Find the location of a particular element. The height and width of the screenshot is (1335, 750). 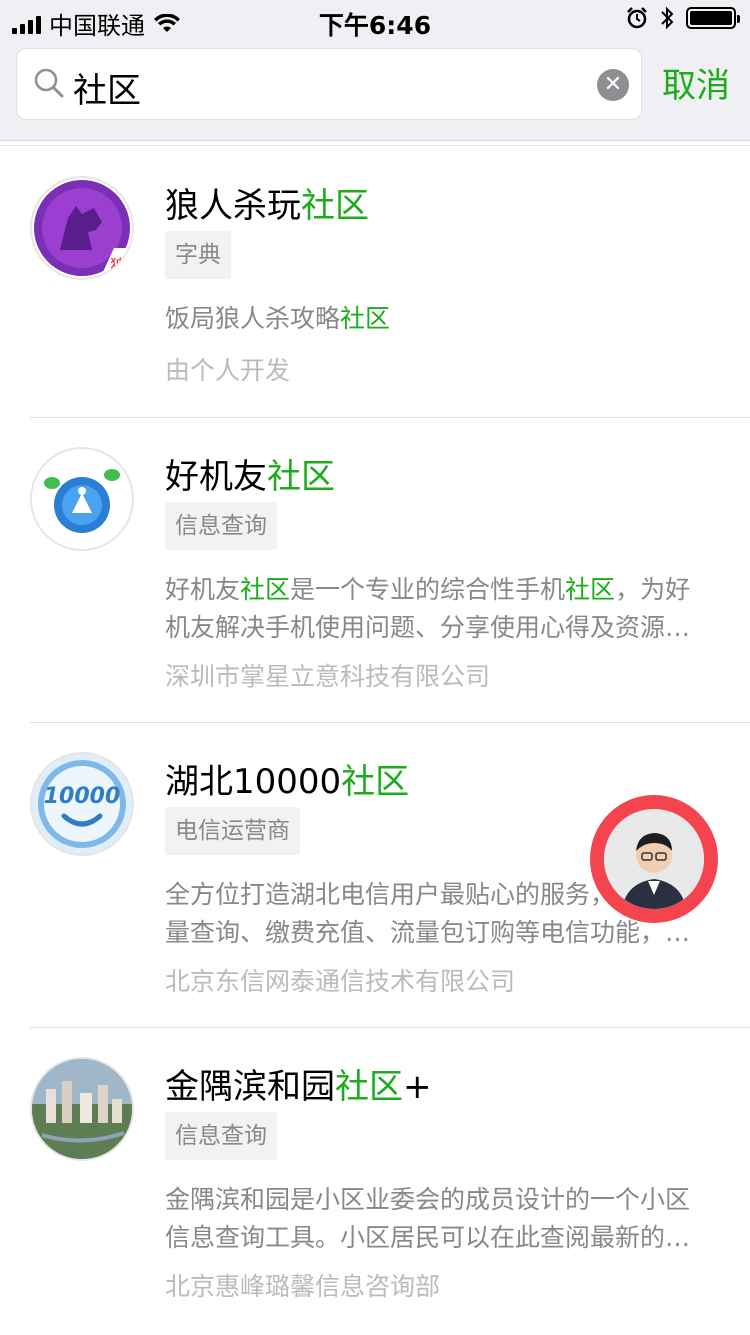

alarm-icon is located at coordinates (637, 18).